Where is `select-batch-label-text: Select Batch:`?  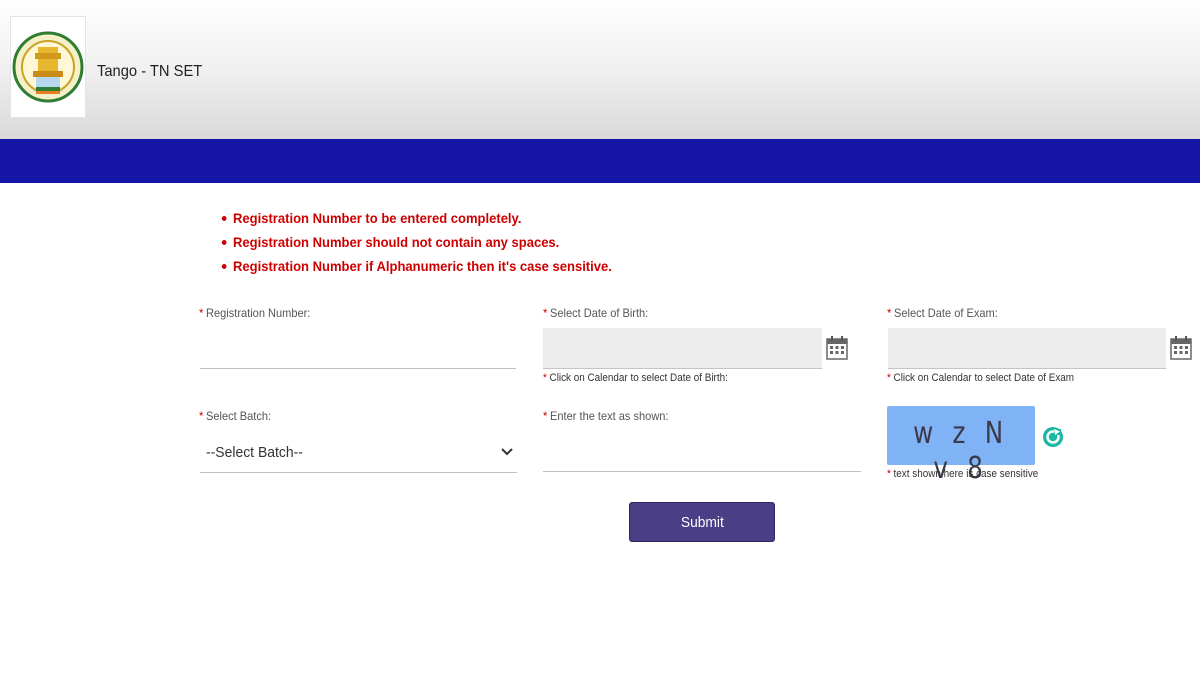 select-batch-label-text: Select Batch: is located at coordinates (239, 416).